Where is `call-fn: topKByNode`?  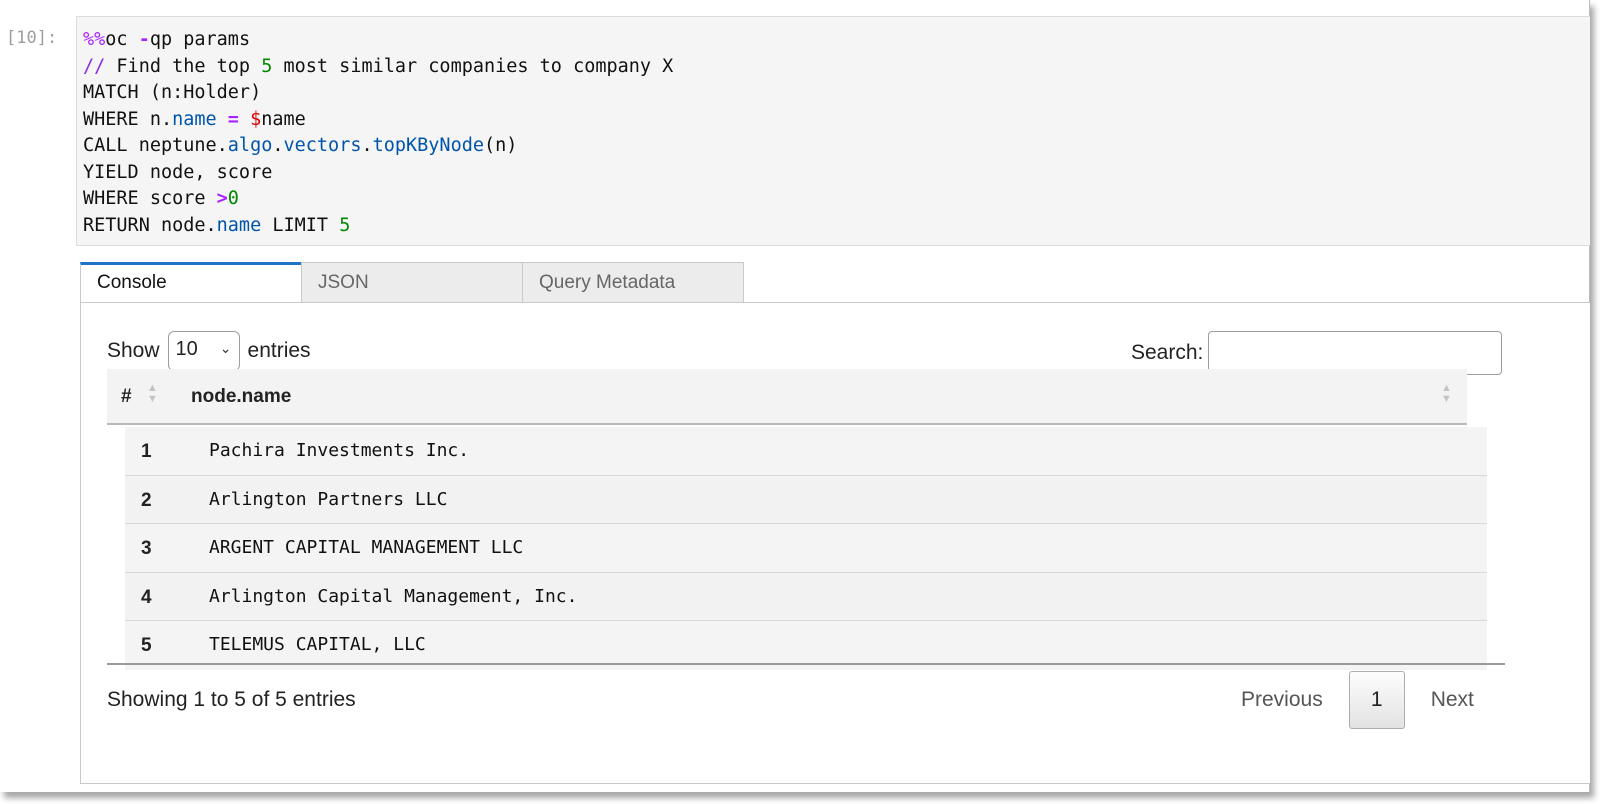
call-fn: topKByNode is located at coordinates (428, 145).